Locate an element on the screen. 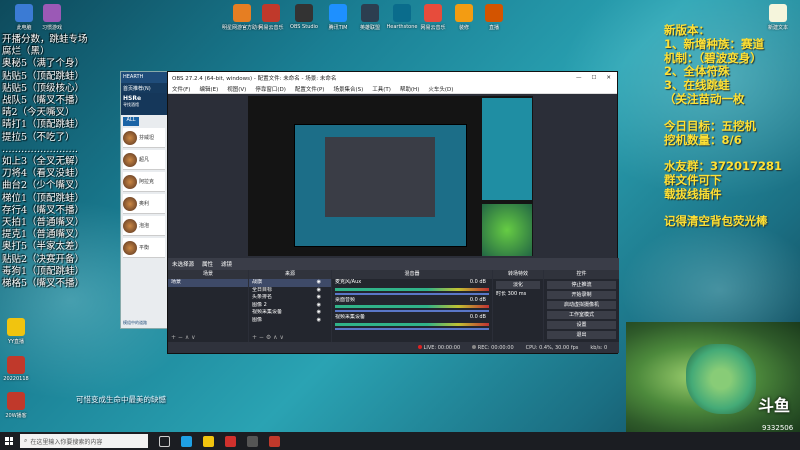 The height and width of the screenshot is (450, 800). mixer-track: 麦克风/Aux 0.0 dB is located at coordinates (412, 287).